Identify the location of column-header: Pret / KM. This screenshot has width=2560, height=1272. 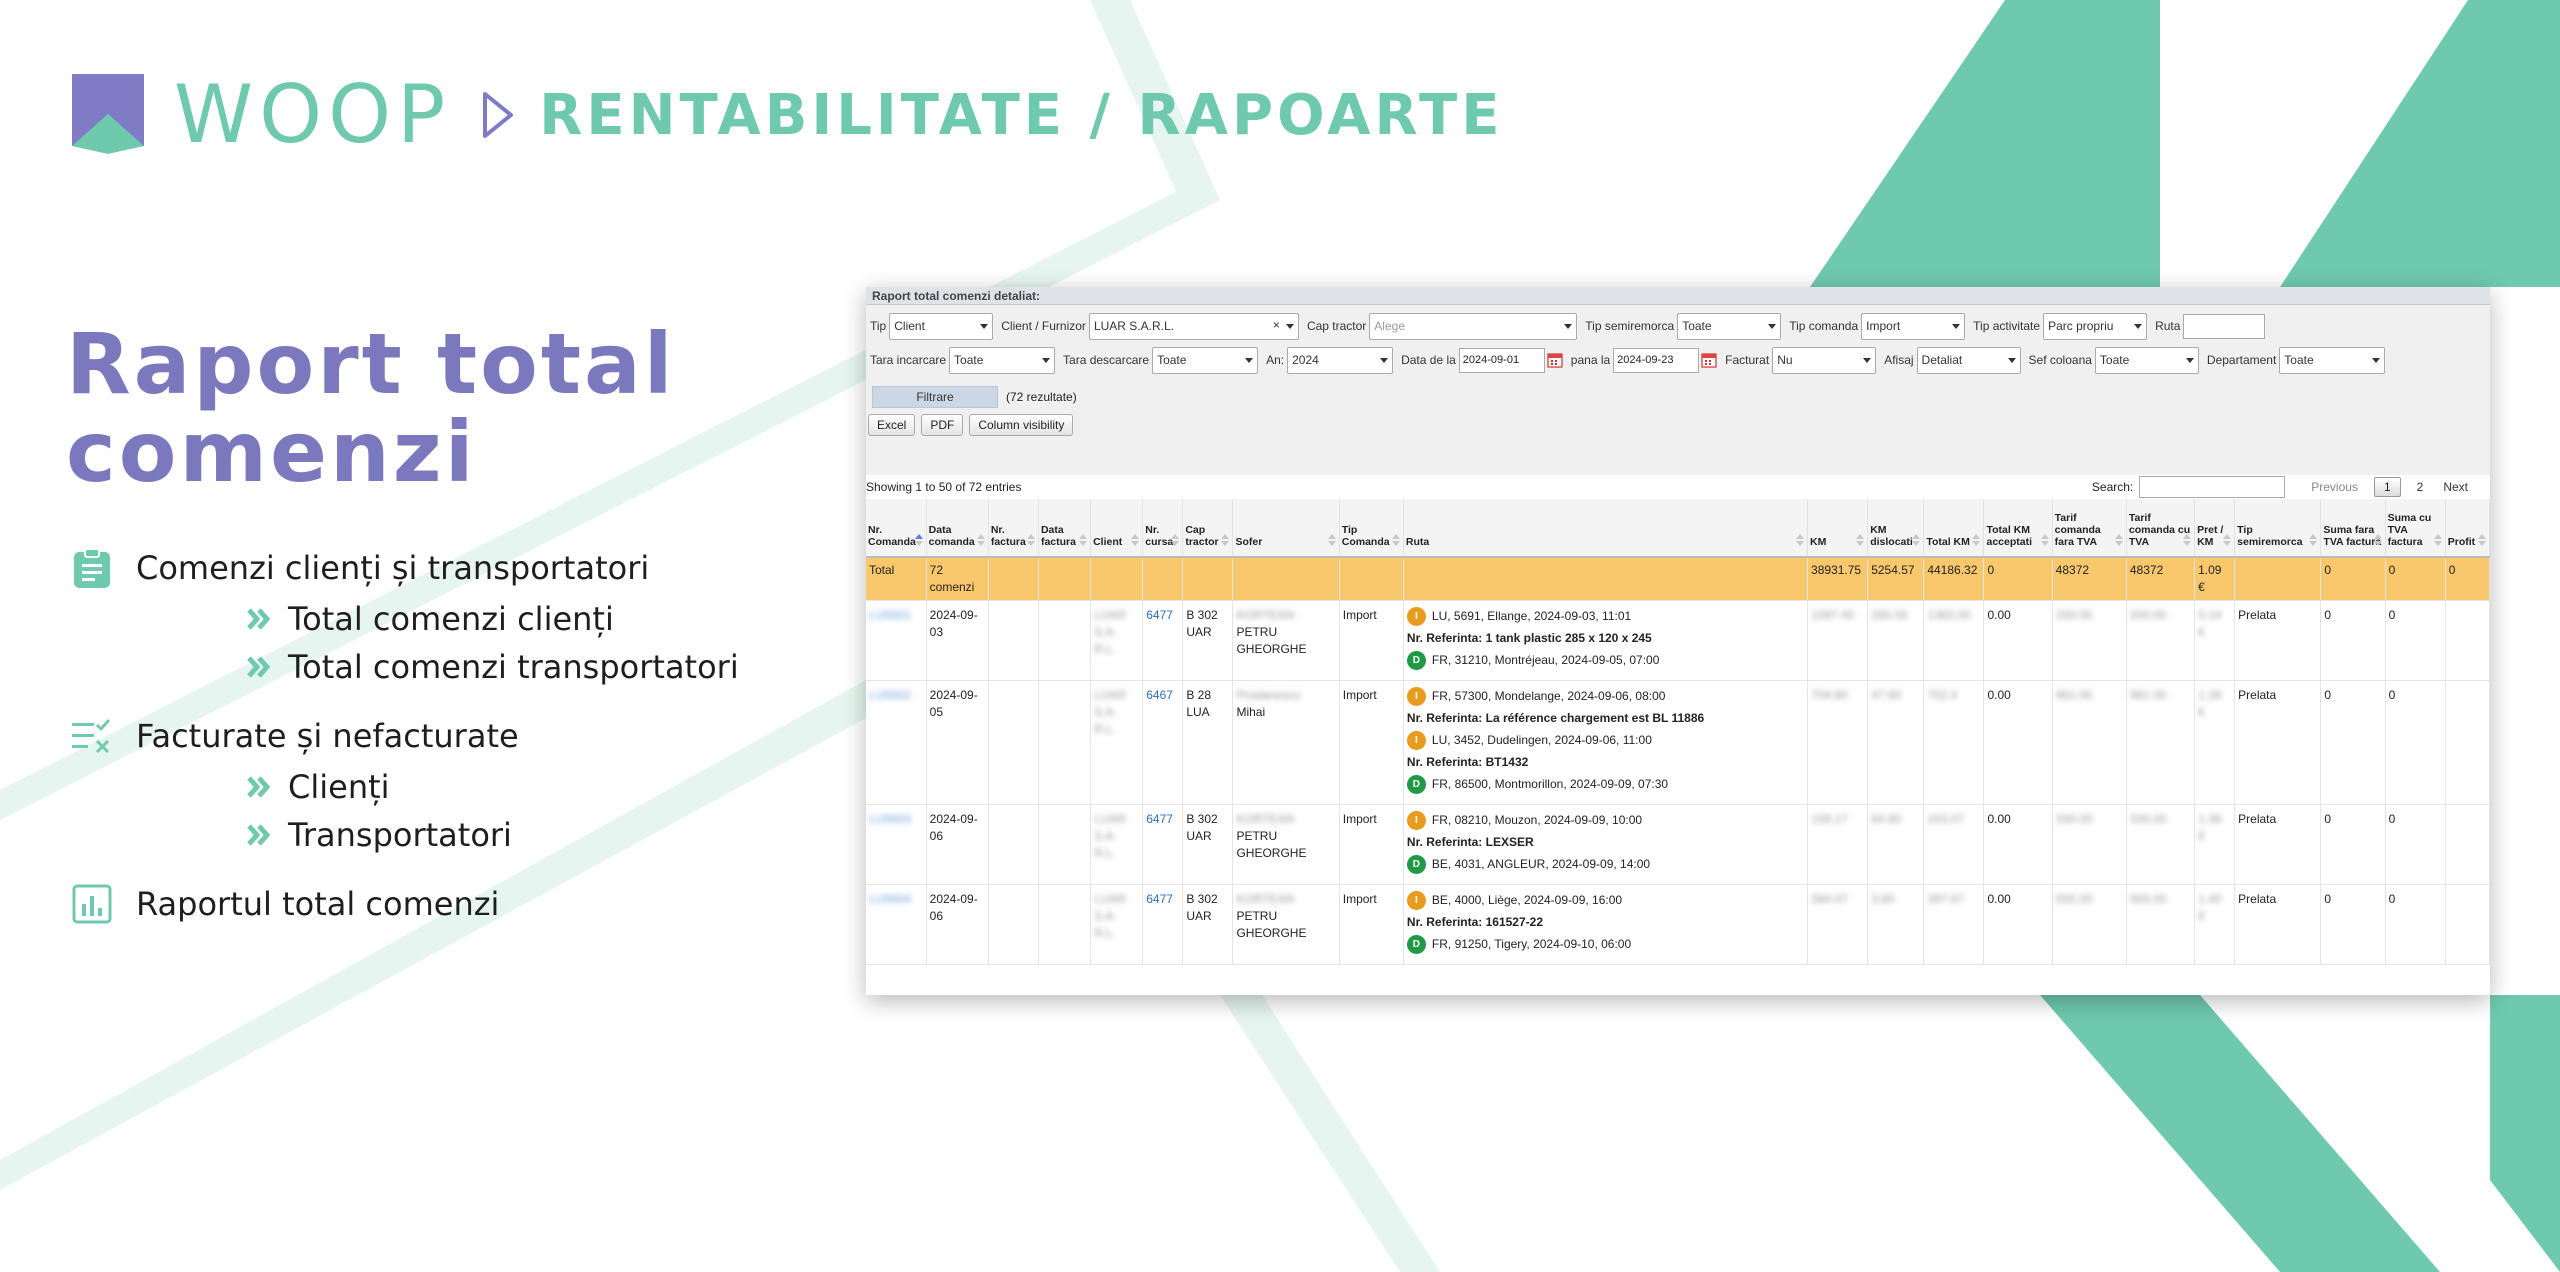
(2215, 528).